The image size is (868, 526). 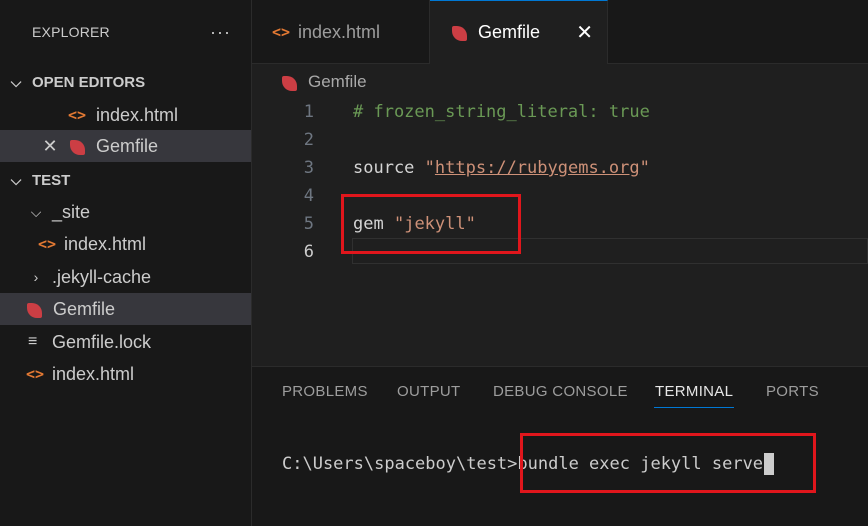 I want to click on line-number: 5, so click(x=308, y=224).